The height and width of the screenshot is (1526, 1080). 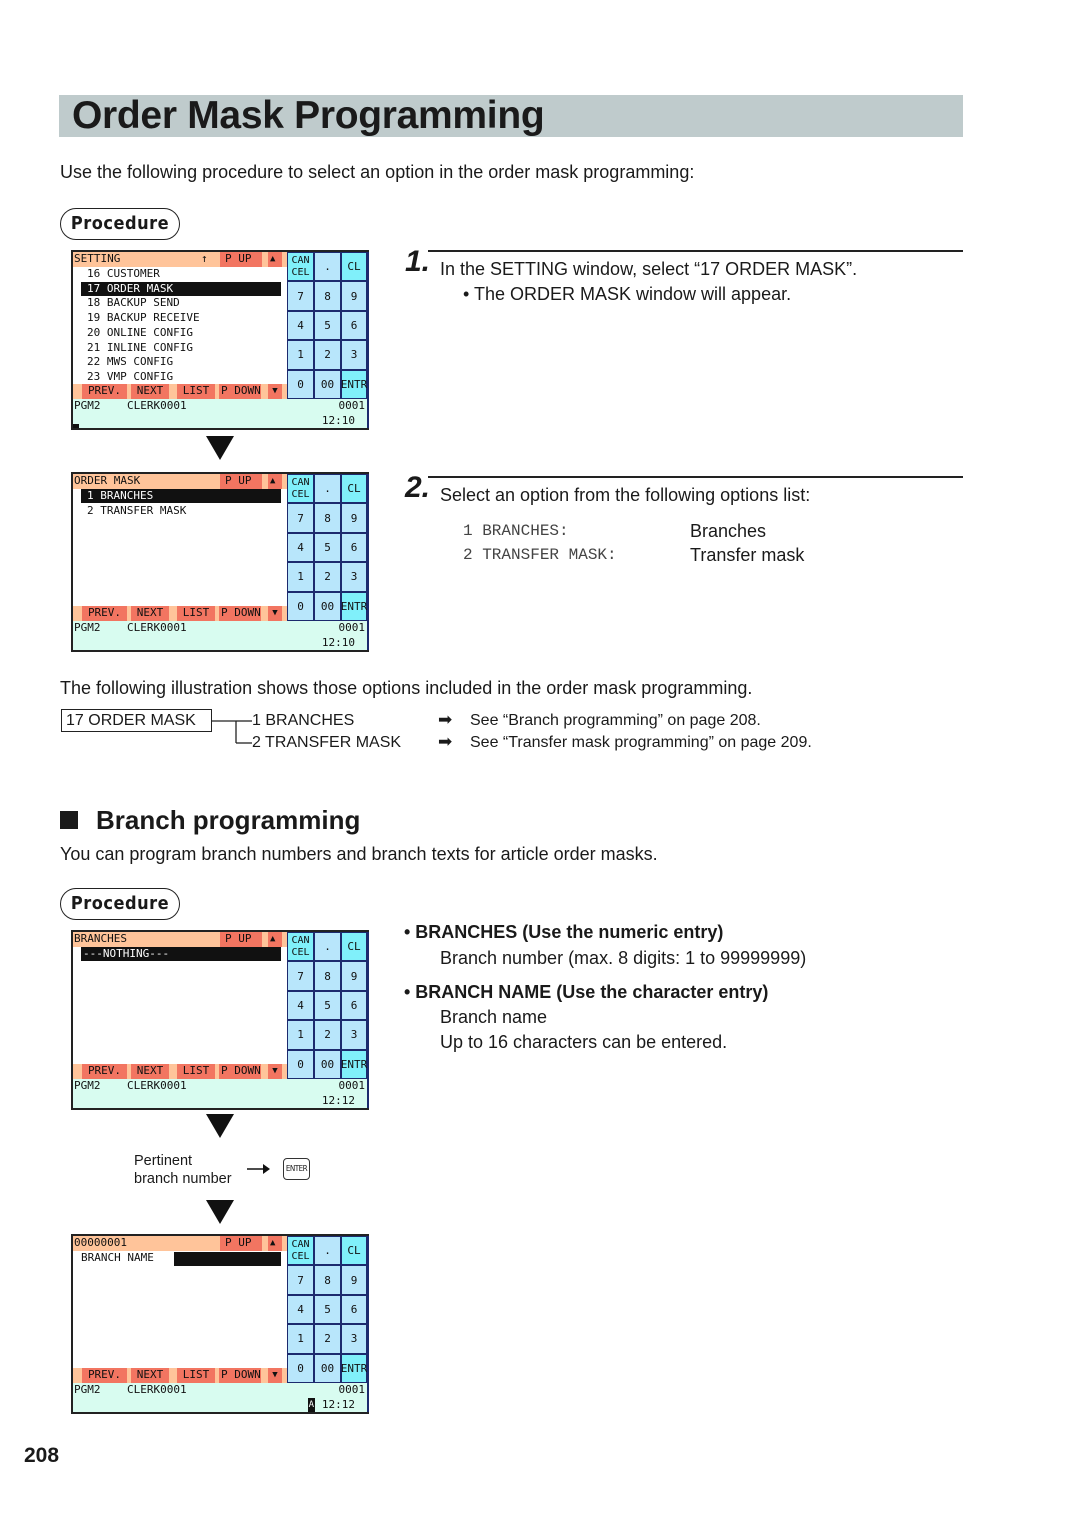 What do you see at coordinates (615, 721) in the screenshot?
I see `ref-branch-programming: See “Branch programming” on page 208.` at bounding box center [615, 721].